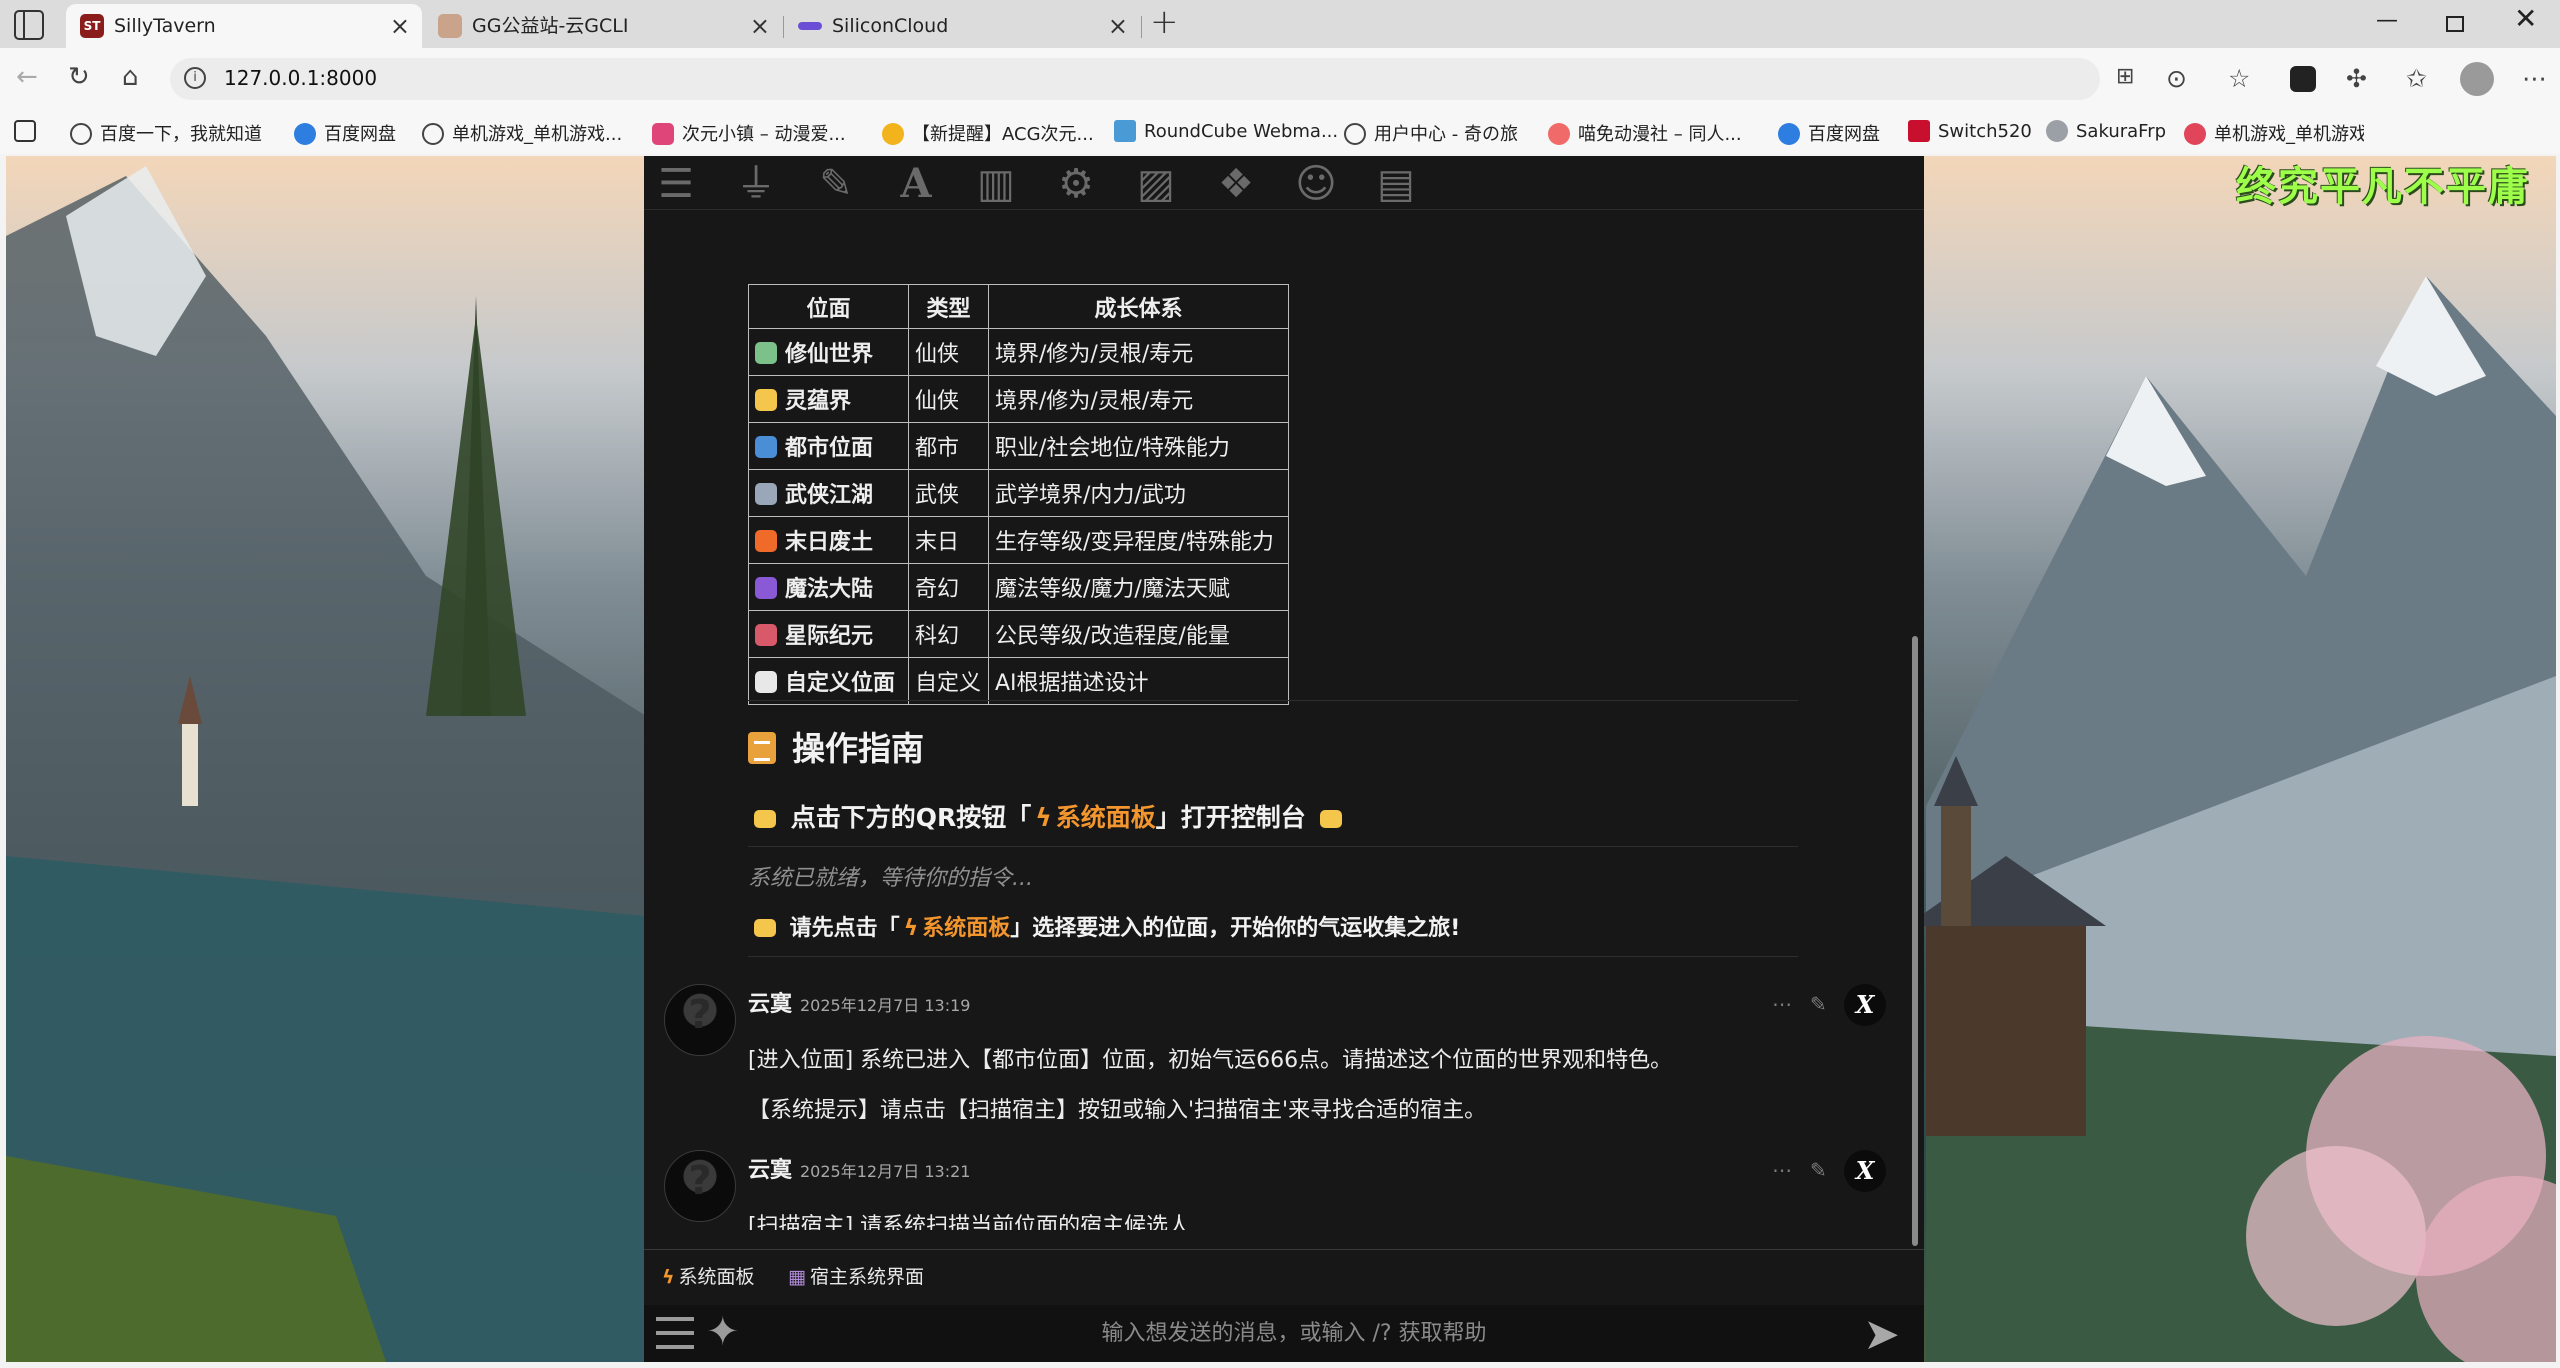  What do you see at coordinates (305, 134) in the screenshot?
I see `baidu-pan-icon` at bounding box center [305, 134].